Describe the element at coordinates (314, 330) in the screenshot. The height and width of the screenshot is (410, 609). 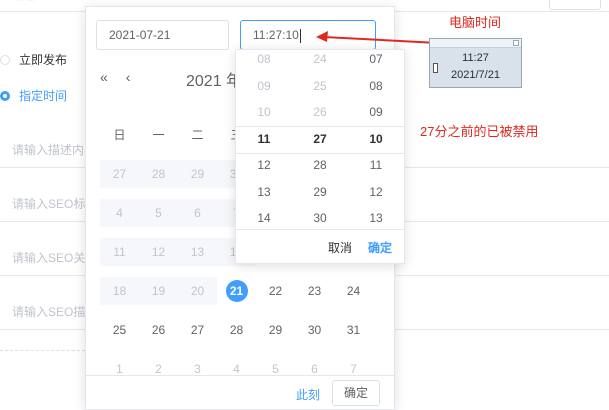
I see `calendar-day: 30` at that location.